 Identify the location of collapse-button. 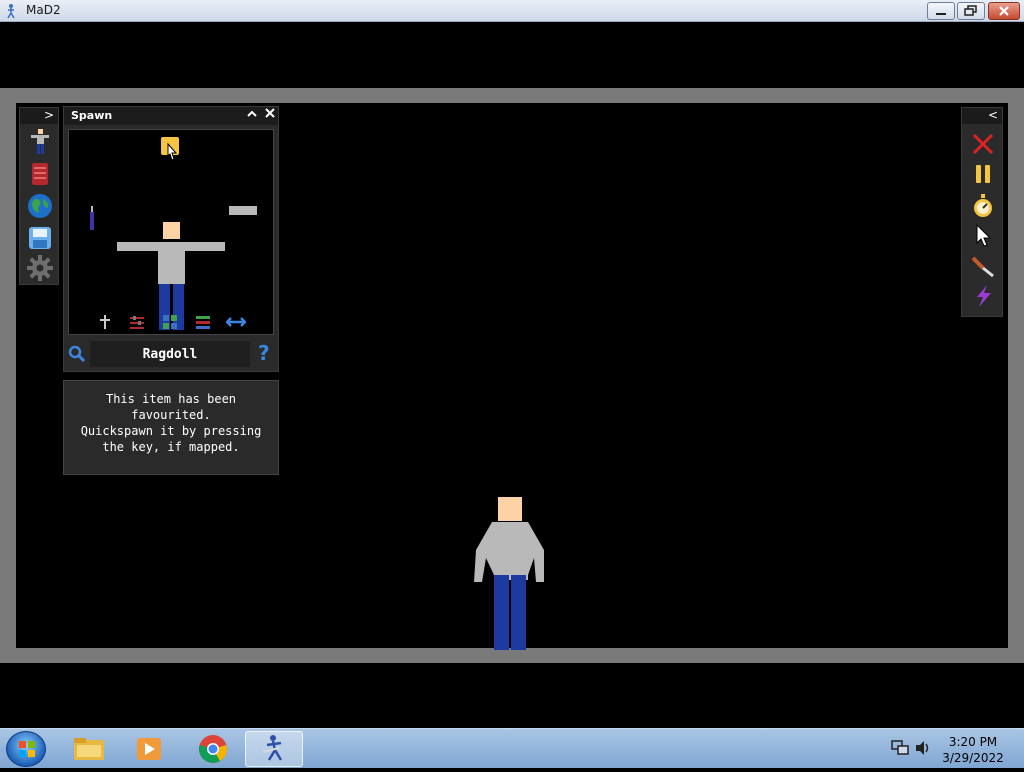
(252, 116).